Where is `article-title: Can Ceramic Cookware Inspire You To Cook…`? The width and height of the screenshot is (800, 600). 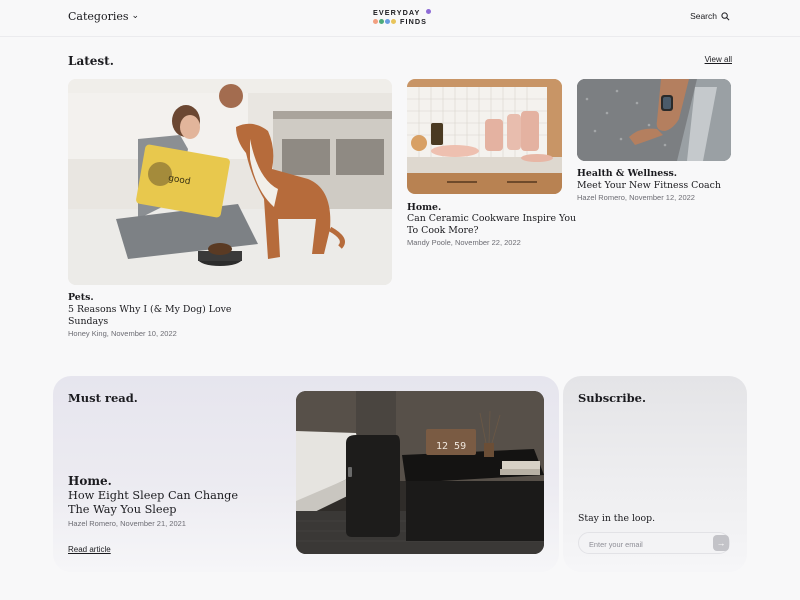
article-title: Can Ceramic Cookware Inspire You To Cook… is located at coordinates (491, 225).